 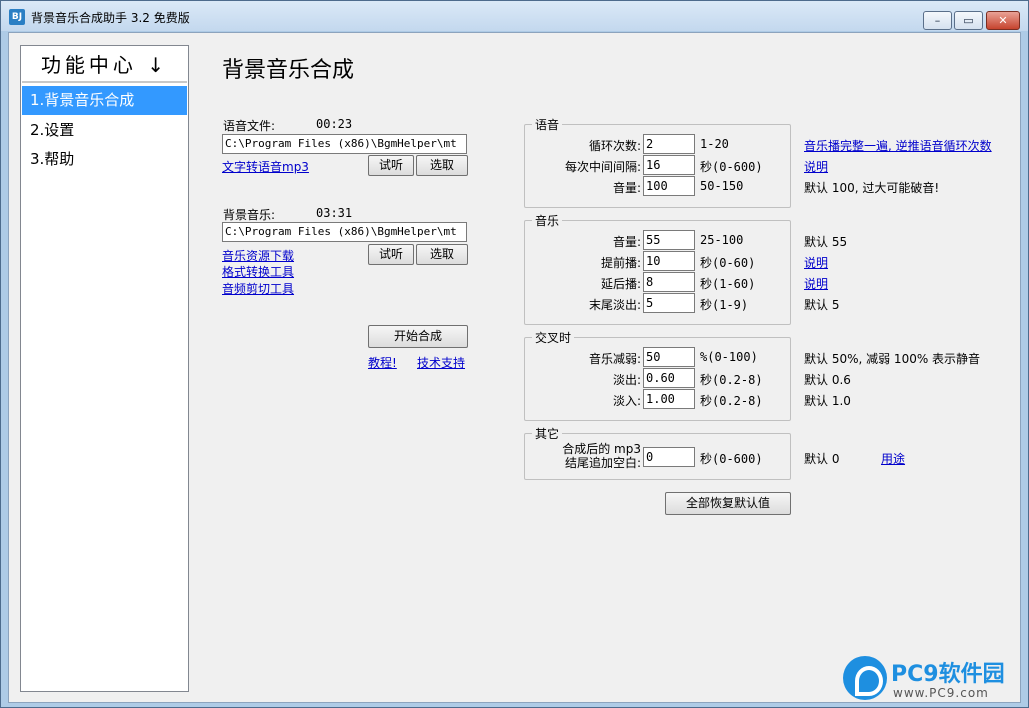 I want to click on voice-loop-count-input: 2, so click(x=669, y=144).